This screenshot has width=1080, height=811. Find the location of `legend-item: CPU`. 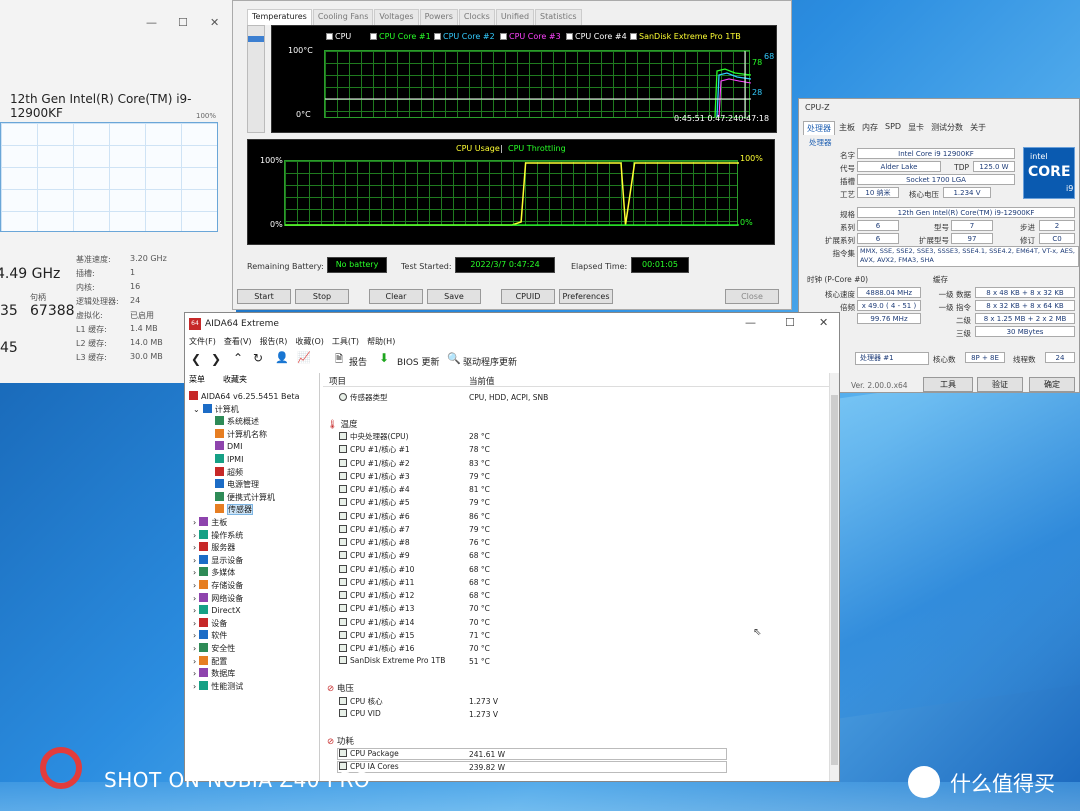

legend-item: CPU is located at coordinates (338, 36).